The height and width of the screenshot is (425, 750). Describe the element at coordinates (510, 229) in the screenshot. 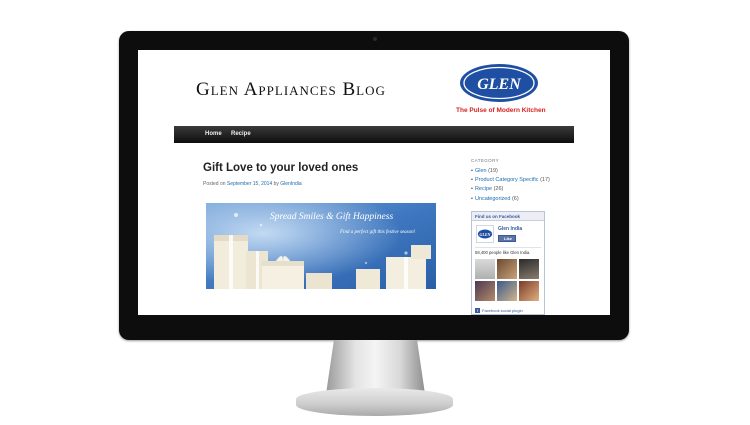

I see `facebook-page-name: Glen India` at that location.